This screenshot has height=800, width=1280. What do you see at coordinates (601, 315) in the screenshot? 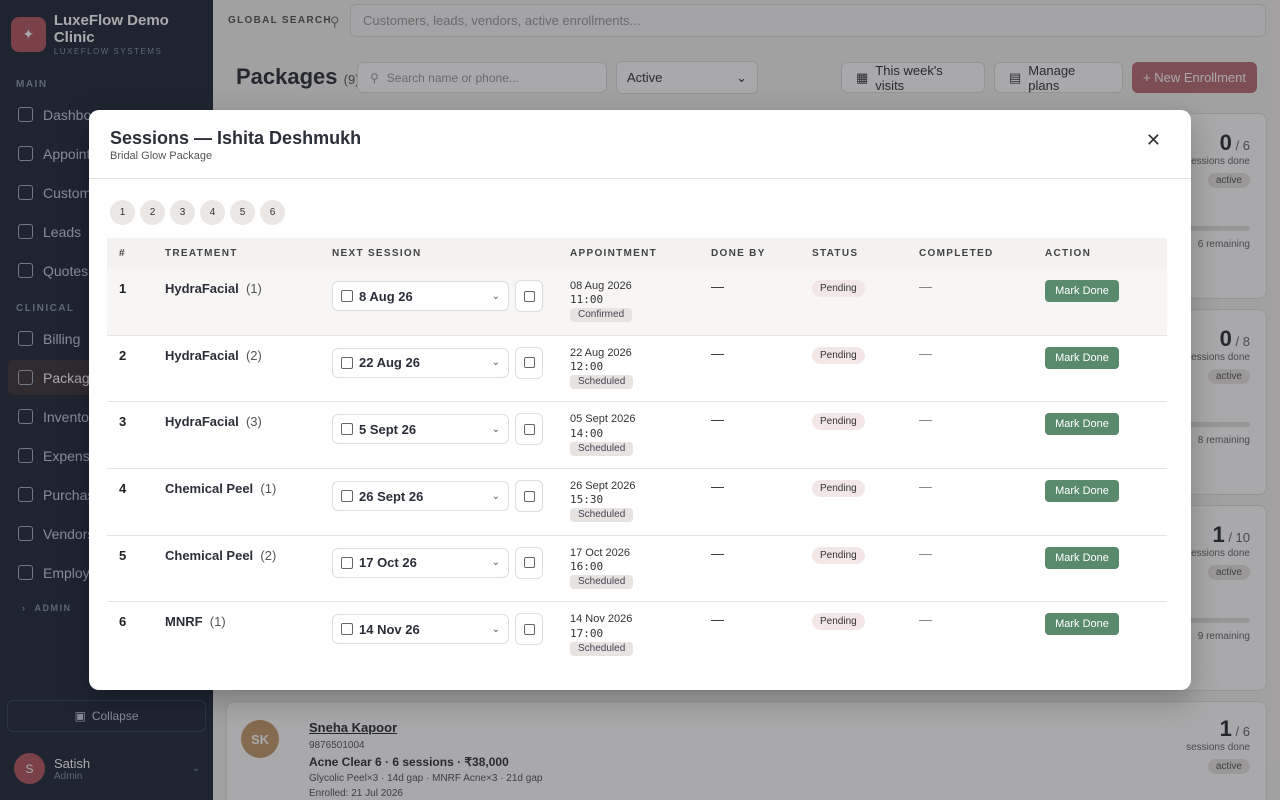
I see `appointment-status-badge: Confirmed` at bounding box center [601, 315].